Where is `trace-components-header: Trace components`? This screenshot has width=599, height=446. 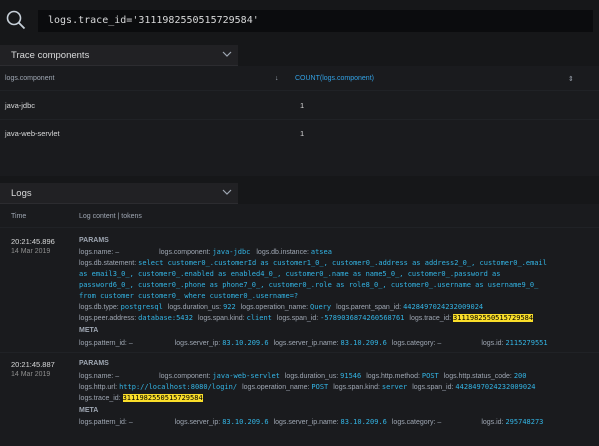
trace-components-header: Trace components is located at coordinates (119, 55).